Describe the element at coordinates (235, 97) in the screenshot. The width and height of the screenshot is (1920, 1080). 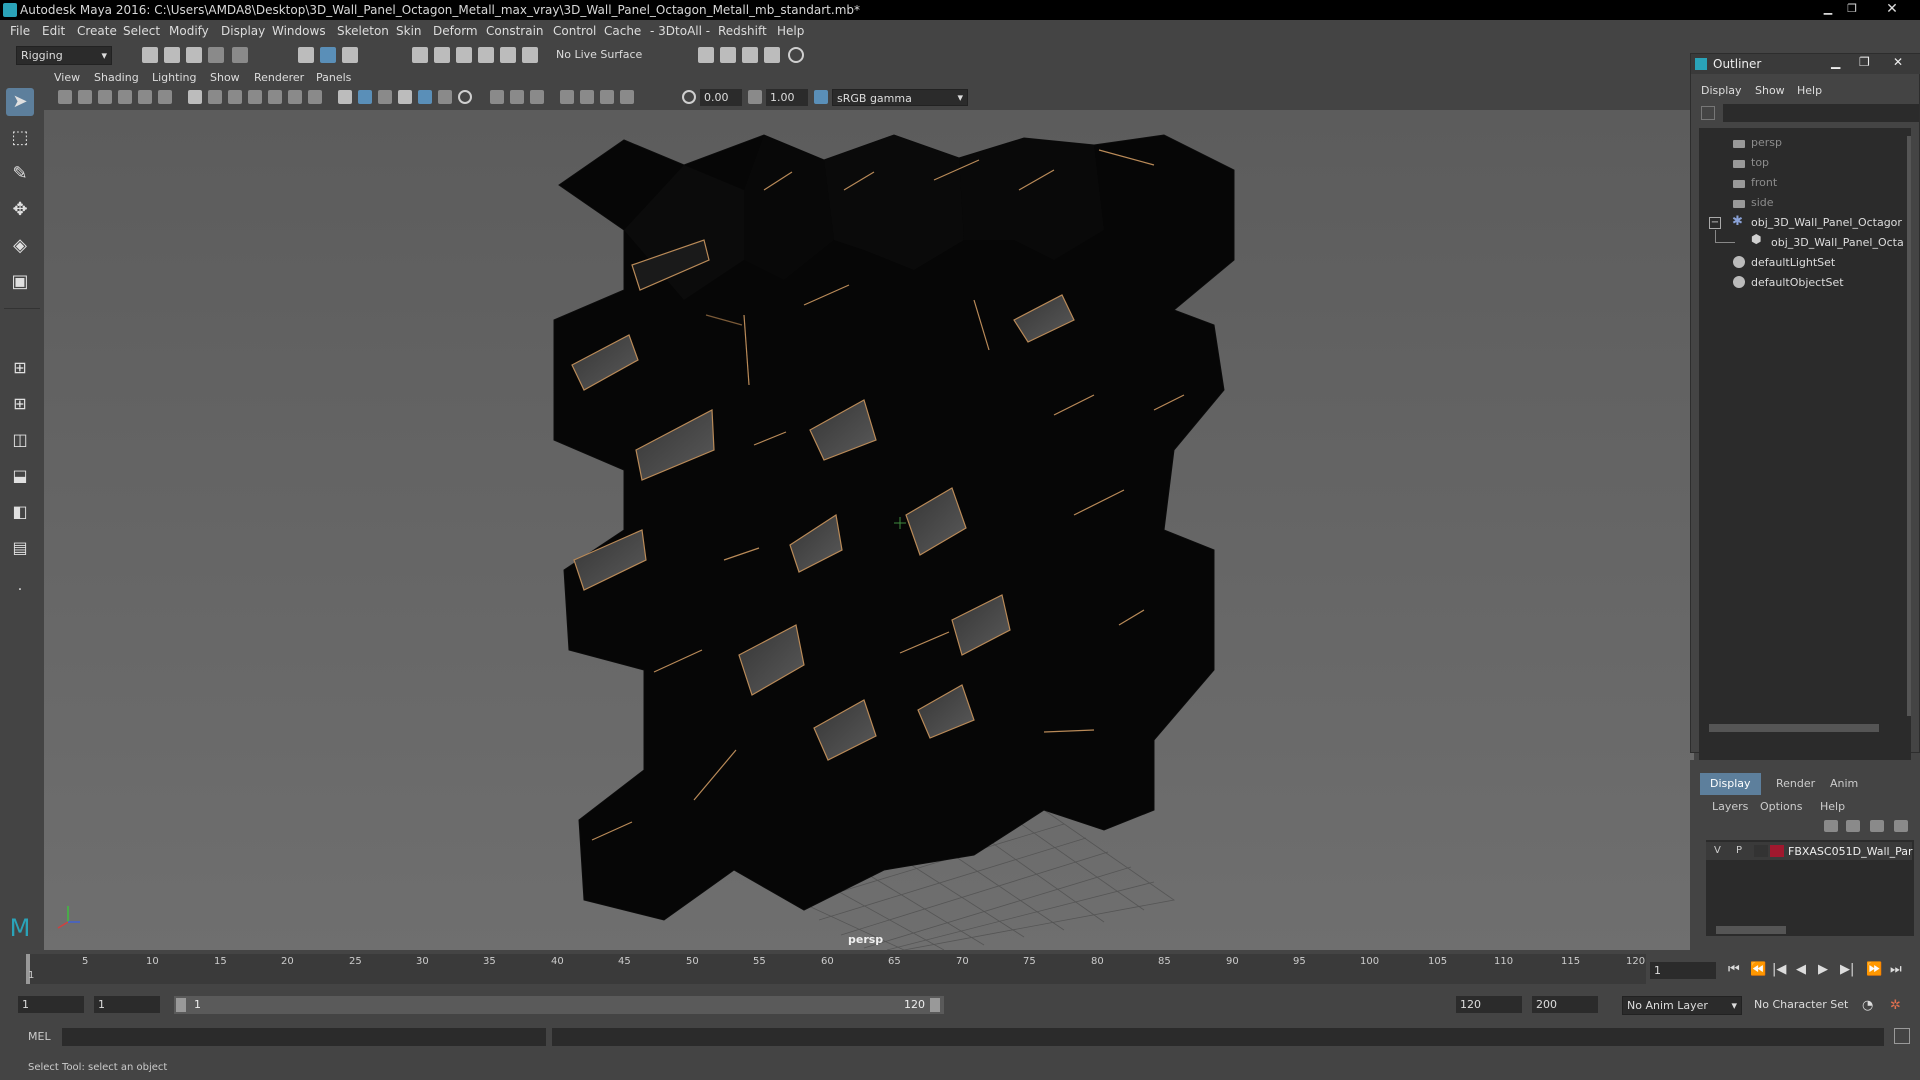
I see `resolution-gate-icon` at that location.